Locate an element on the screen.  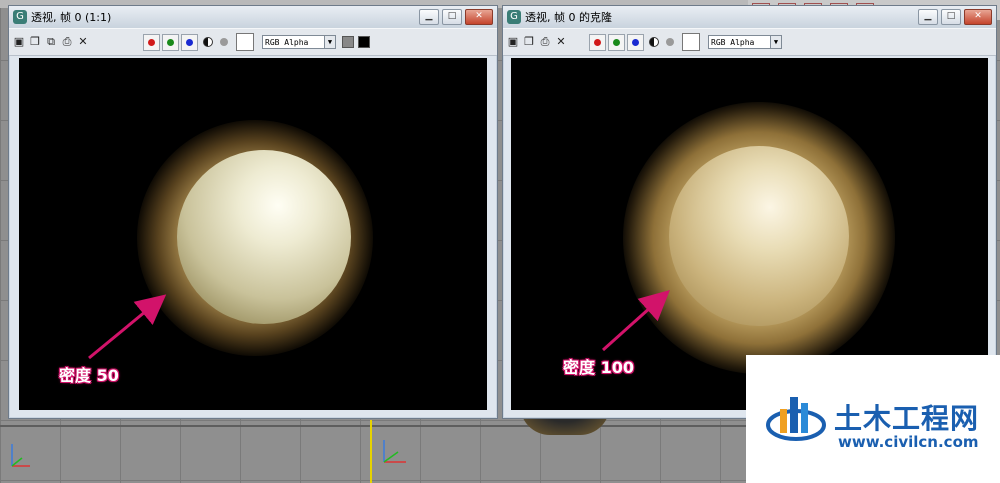
render-toolbar: ▣ ❐ ⎙ ✕ RGB Alpha ▼ is located at coordinates (749, 42).